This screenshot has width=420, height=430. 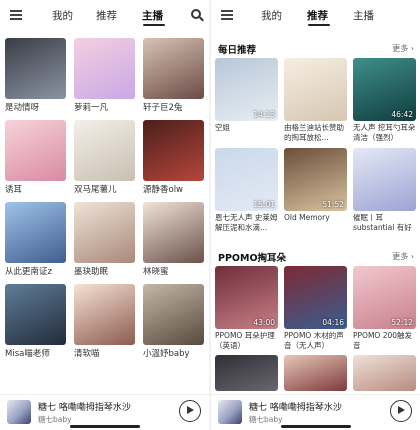 What do you see at coordinates (246, 179) in the screenshot?
I see `audio-thumbnail: 15:01` at bounding box center [246, 179].